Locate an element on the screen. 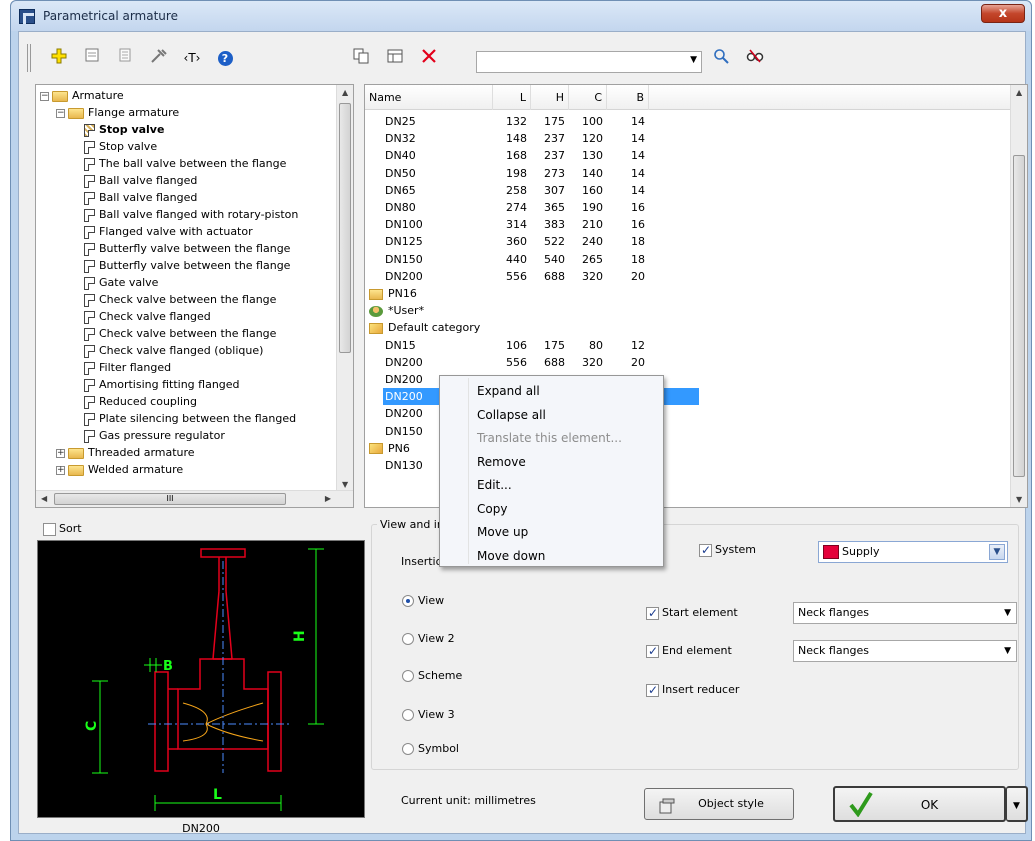  collapse-icon: − is located at coordinates (60, 113).